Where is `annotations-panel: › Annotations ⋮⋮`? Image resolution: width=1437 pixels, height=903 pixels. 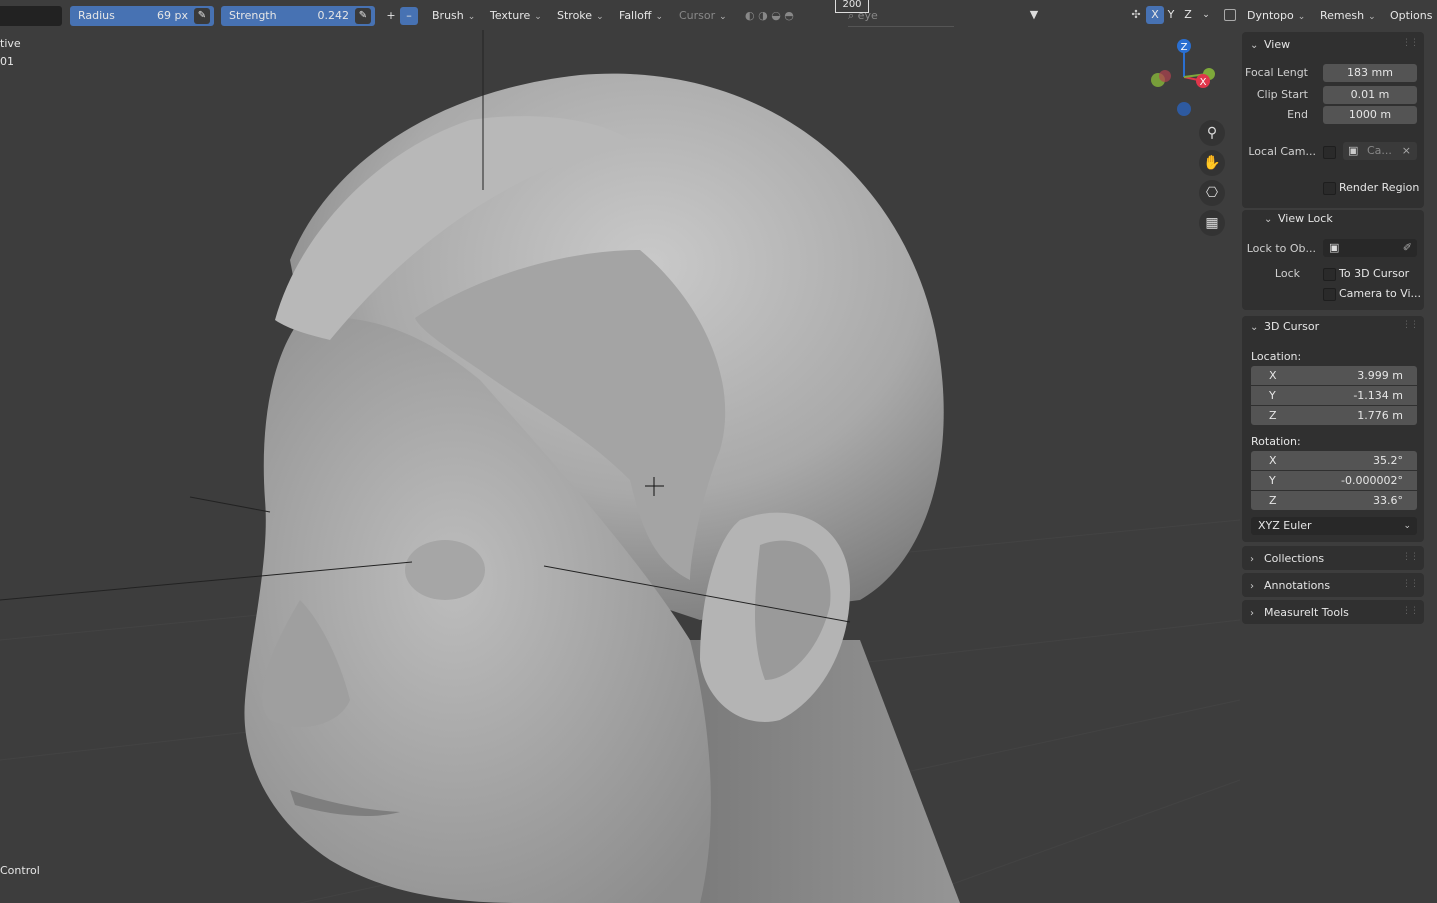 annotations-panel: › Annotations ⋮⋮ is located at coordinates (1333, 585).